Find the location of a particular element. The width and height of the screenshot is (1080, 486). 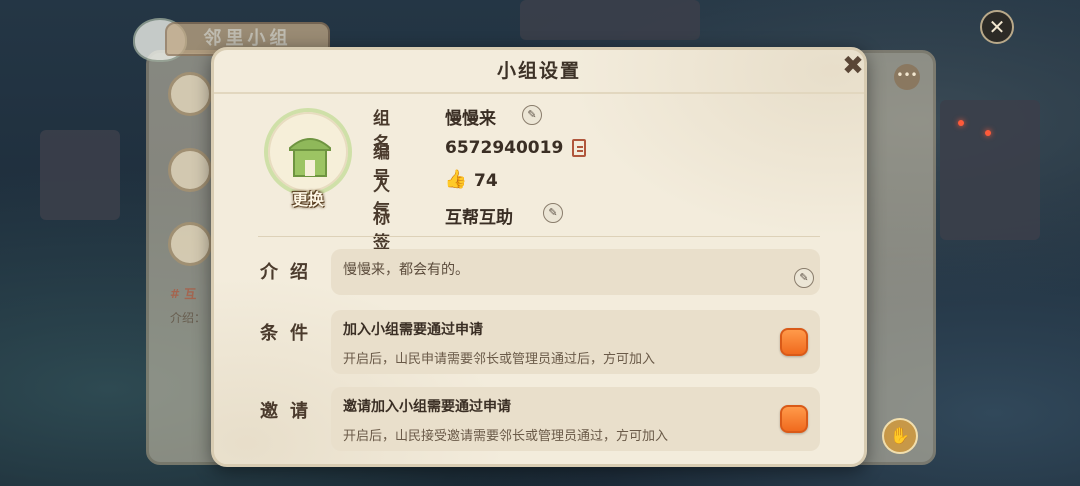

group-tag: 互帮互助 is located at coordinates (479, 218).